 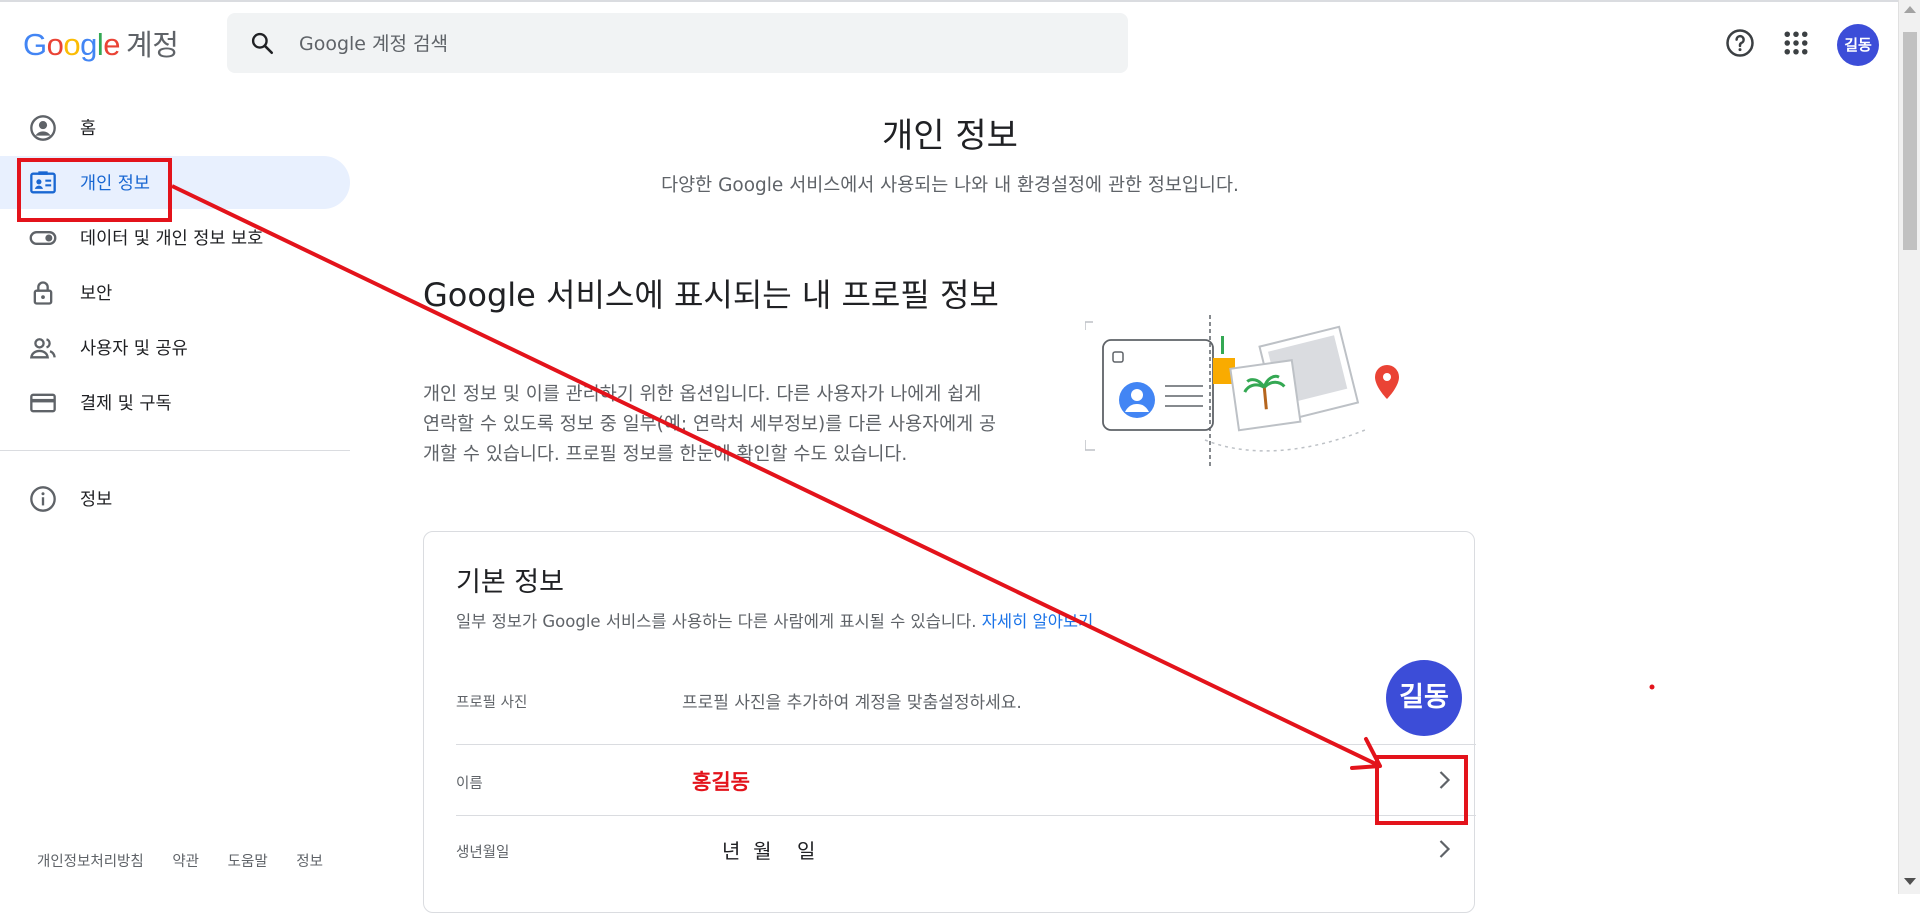 What do you see at coordinates (101, 43) in the screenshot?
I see `google-account-logo: Google 계정` at bounding box center [101, 43].